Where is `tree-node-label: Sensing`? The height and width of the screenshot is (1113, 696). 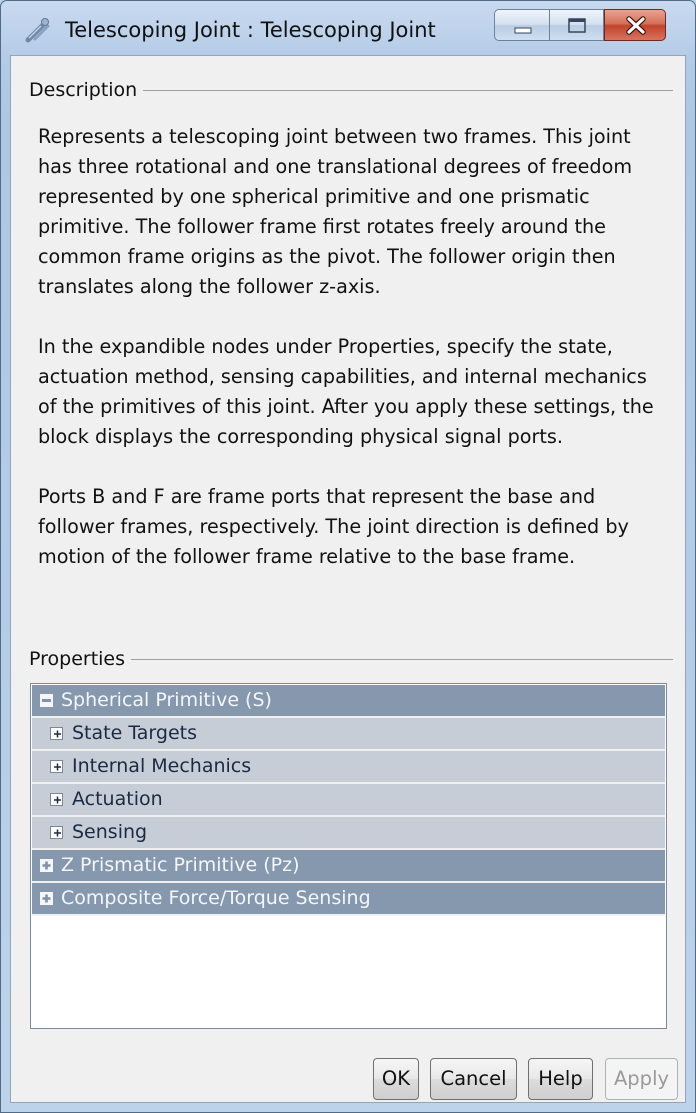
tree-node-label: Sensing is located at coordinates (110, 832).